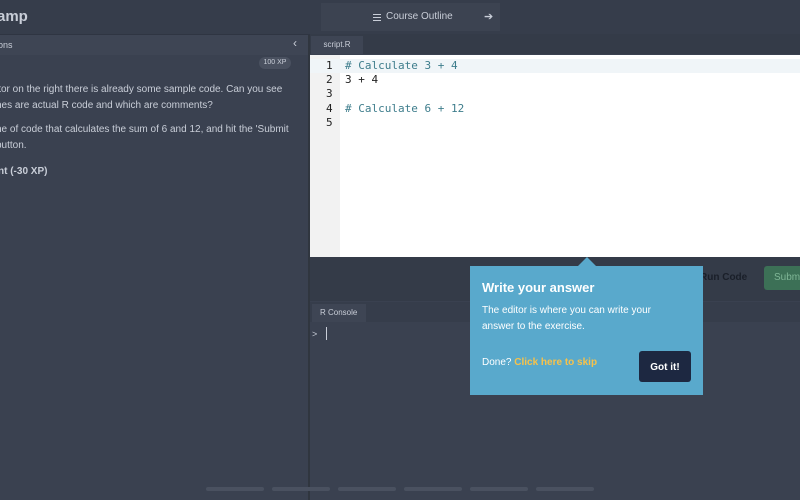 The width and height of the screenshot is (800, 500). Describe the element at coordinates (329, 122) in the screenshot. I see `line-number: 5` at that location.